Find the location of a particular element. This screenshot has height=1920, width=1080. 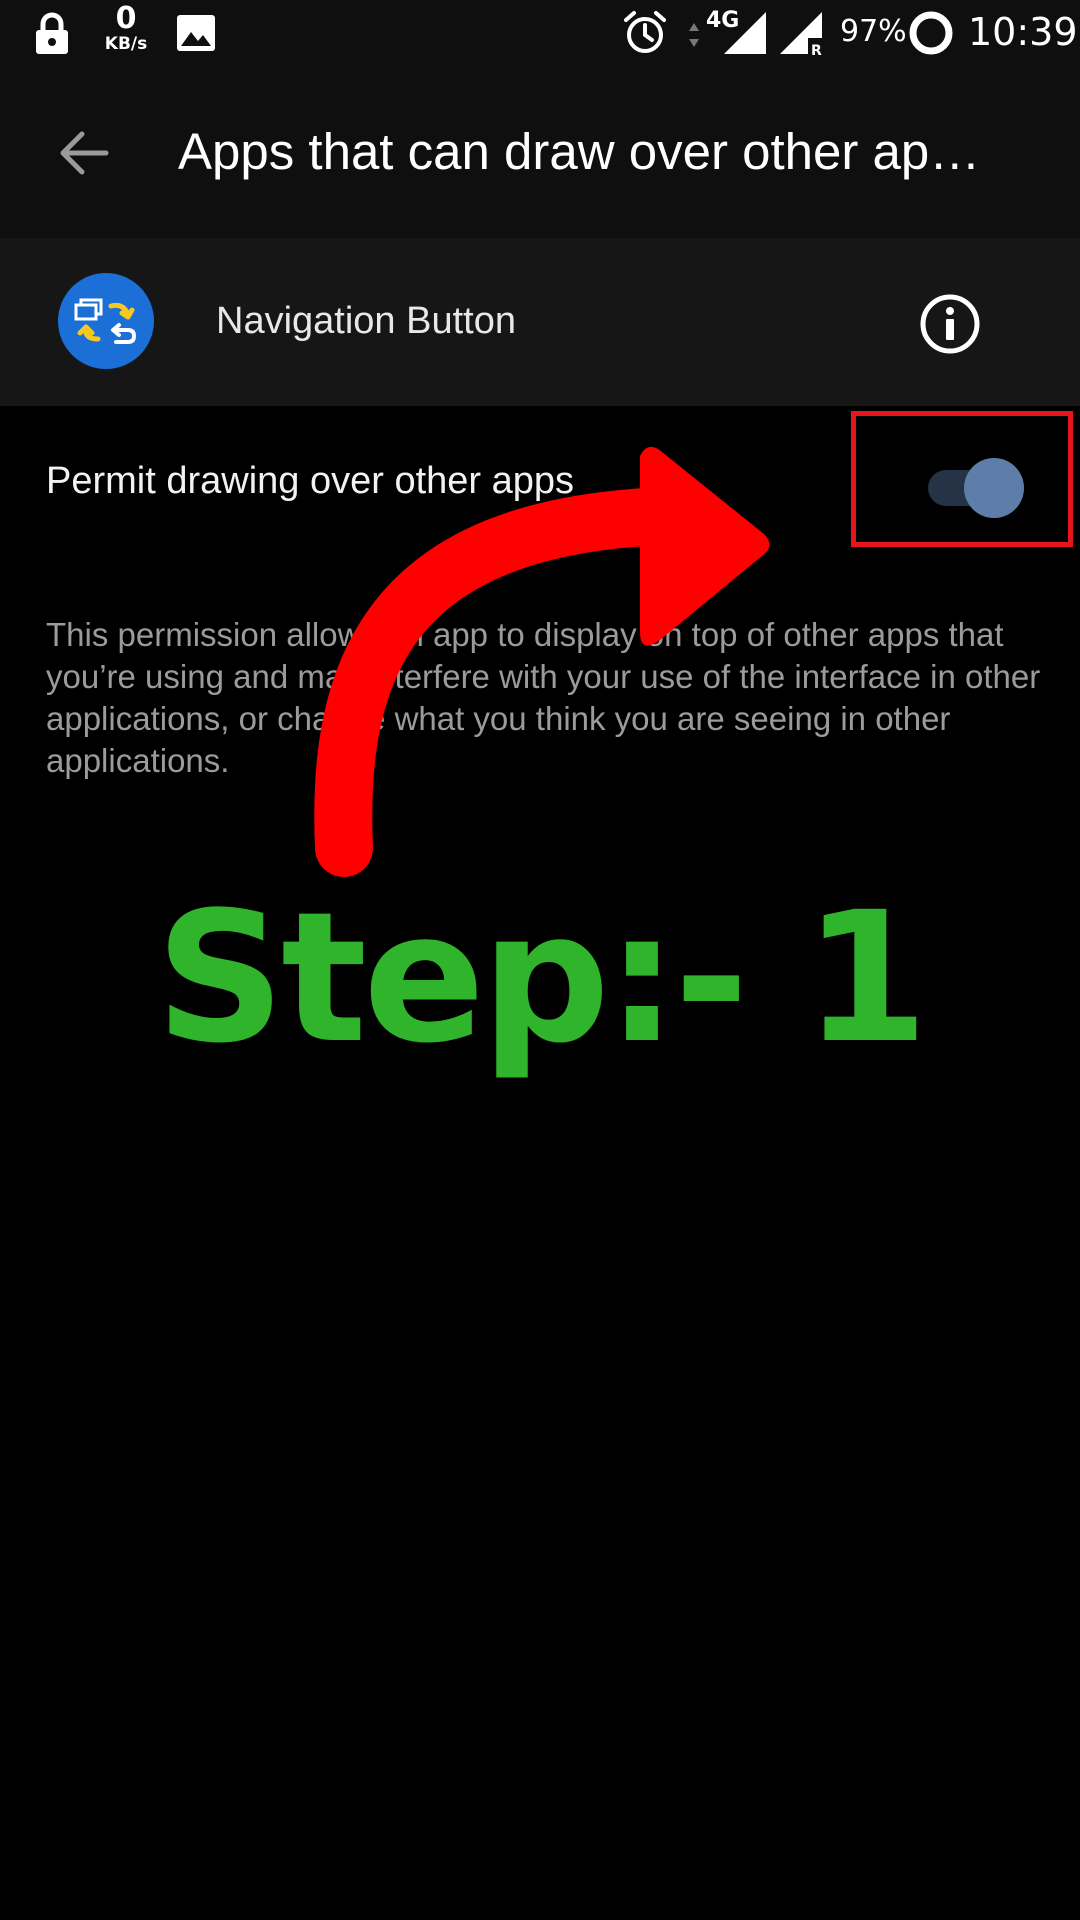

back-button is located at coordinates (83, 153).